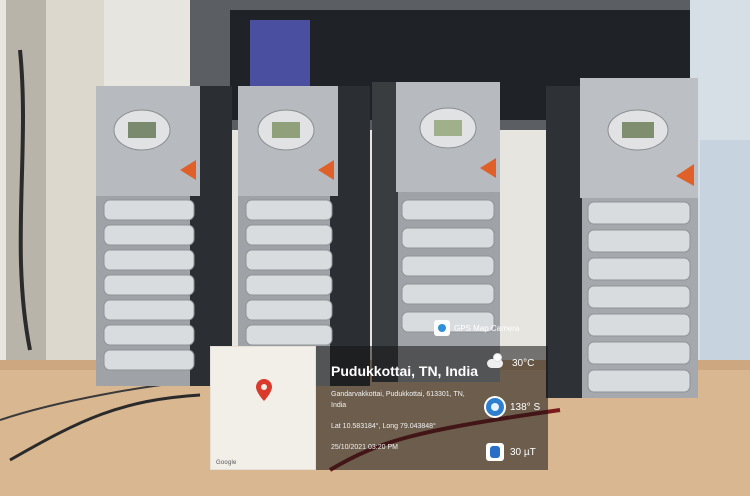 This screenshot has width=750, height=496. I want to click on location-coordinates: Lat 10.583184°, Long 79.043848°, so click(383, 426).